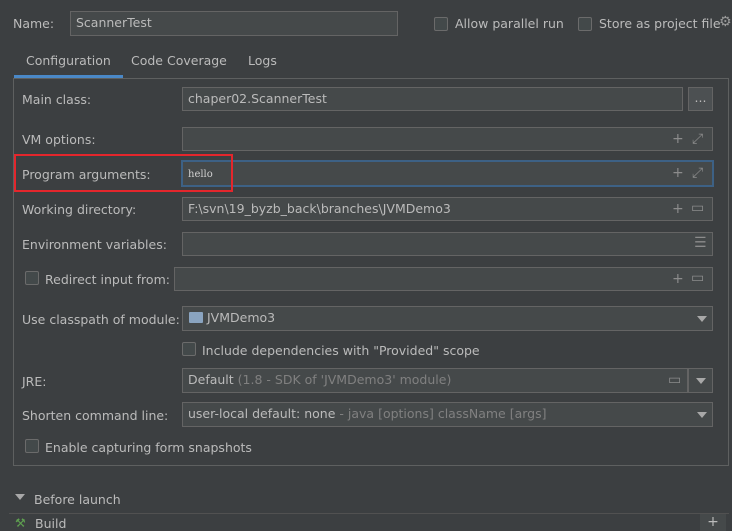 The width and height of the screenshot is (732, 531). What do you see at coordinates (678, 173) in the screenshot?
I see `program-args-add-icon: +` at bounding box center [678, 173].